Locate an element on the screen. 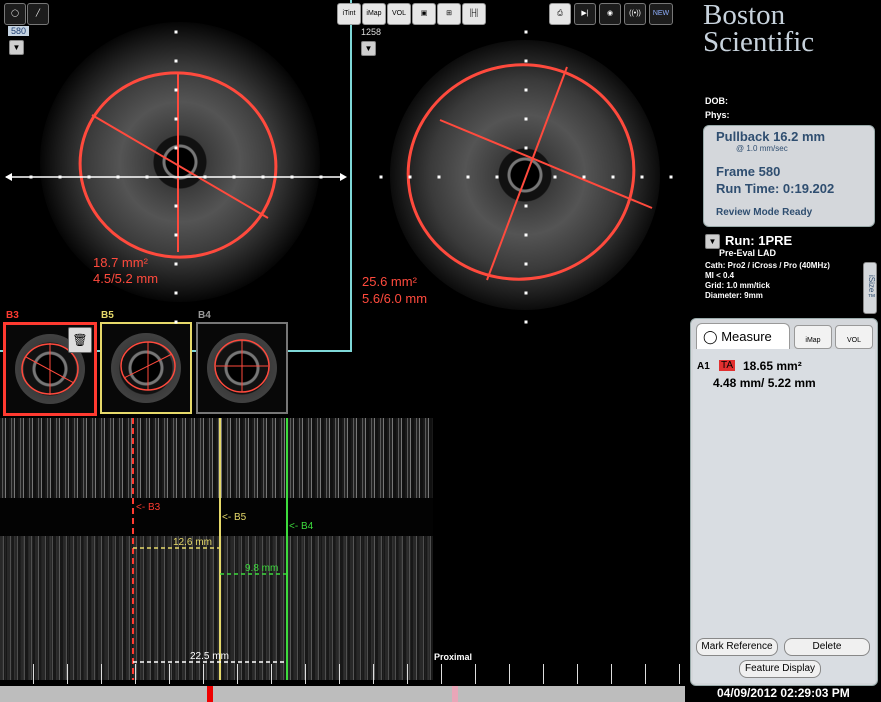 This screenshot has width=881, height=702. longitudinal-ruler is located at coordinates (342, 674).